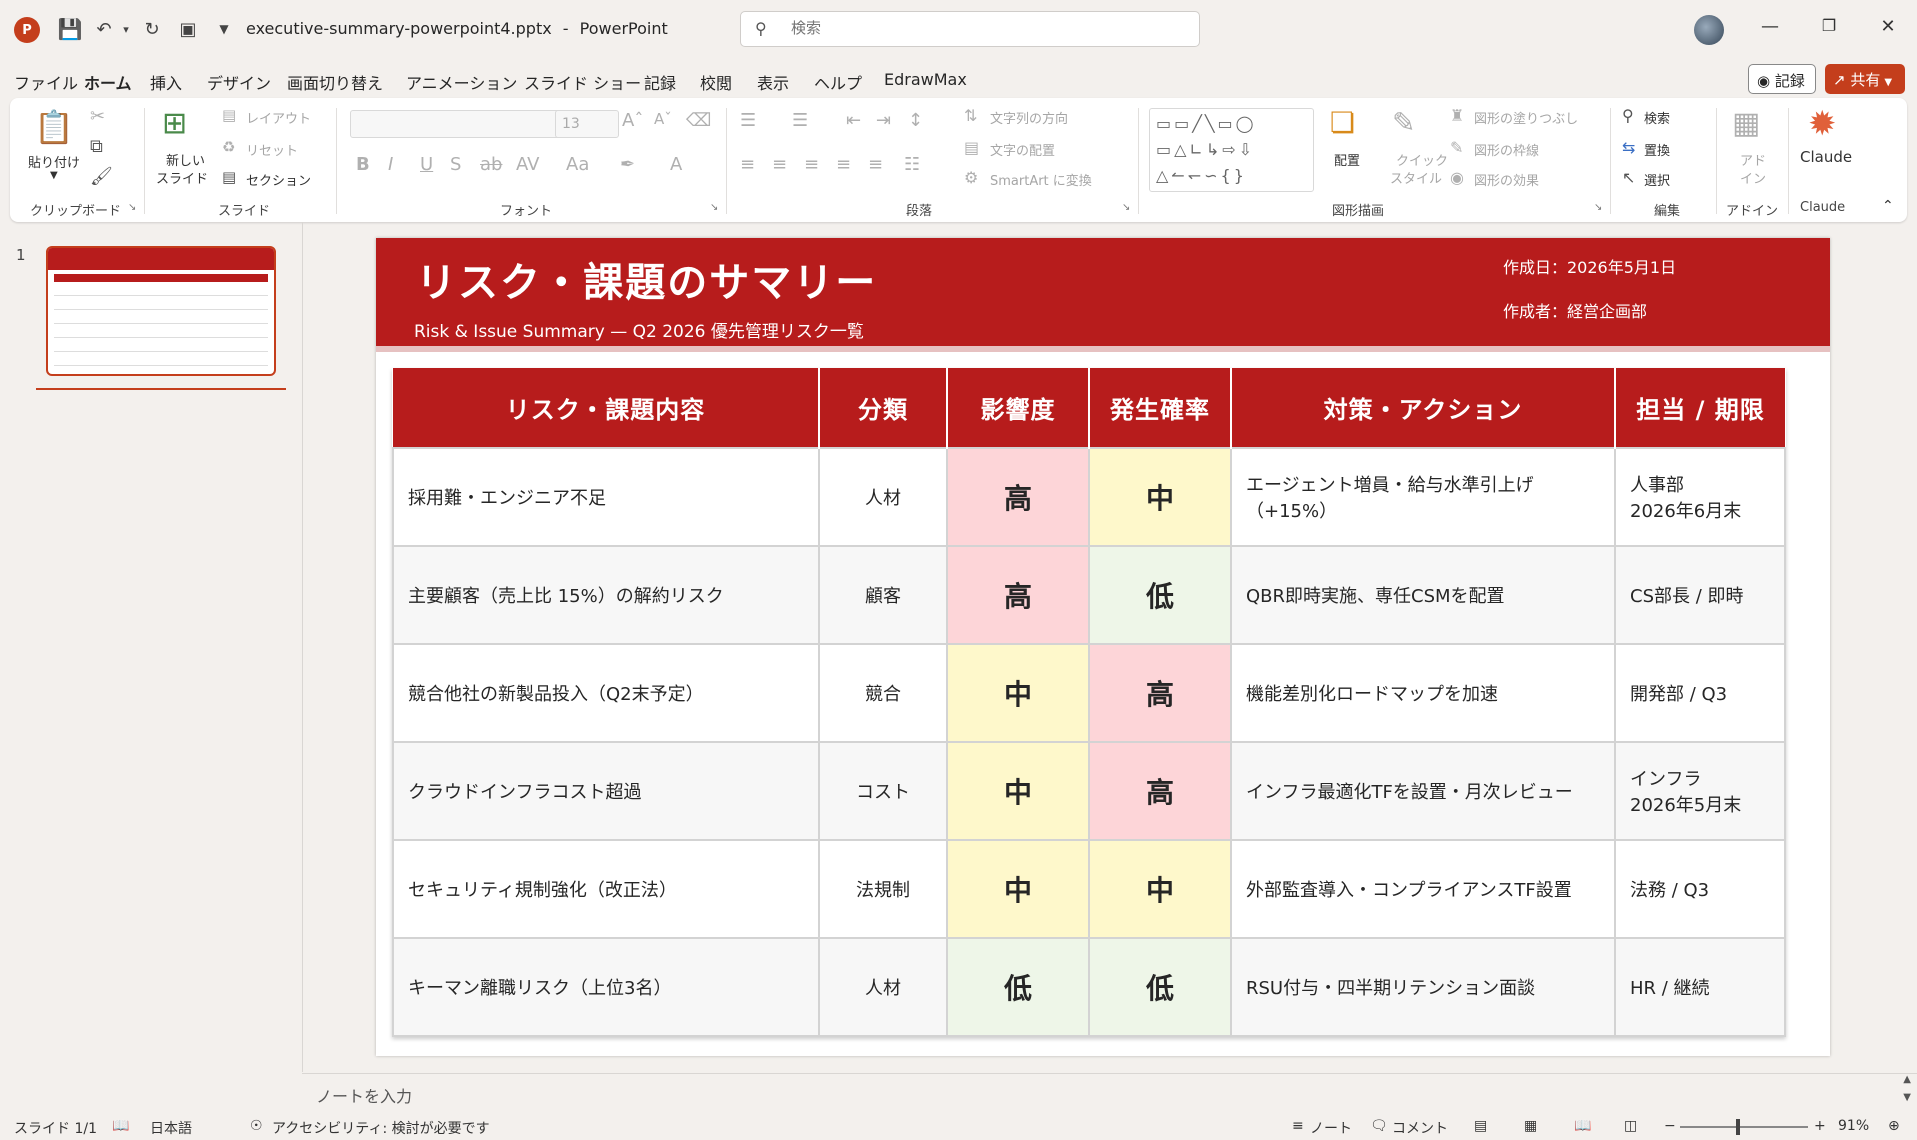  Describe the element at coordinates (660, 82) in the screenshot. I see `tab-record: 記録` at that location.